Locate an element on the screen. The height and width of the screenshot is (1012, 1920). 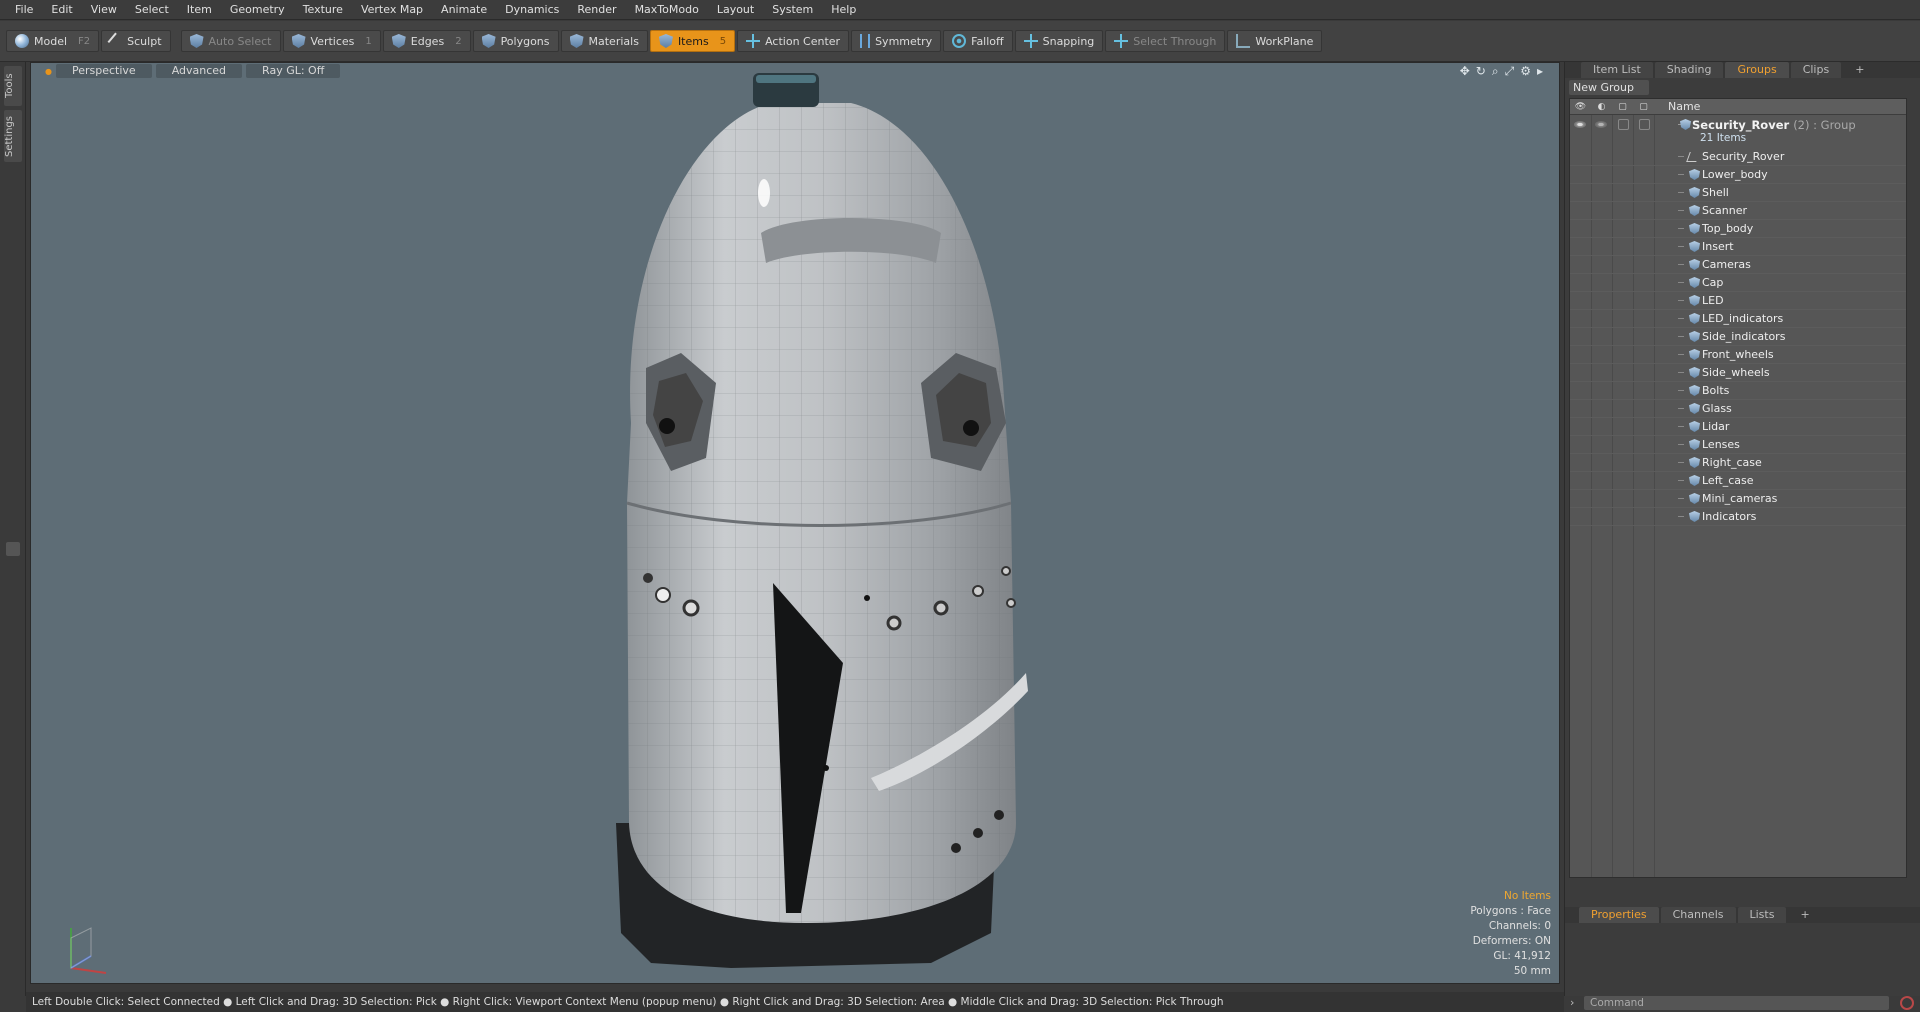
menu-texture: Texture is located at coordinates (323, 10).